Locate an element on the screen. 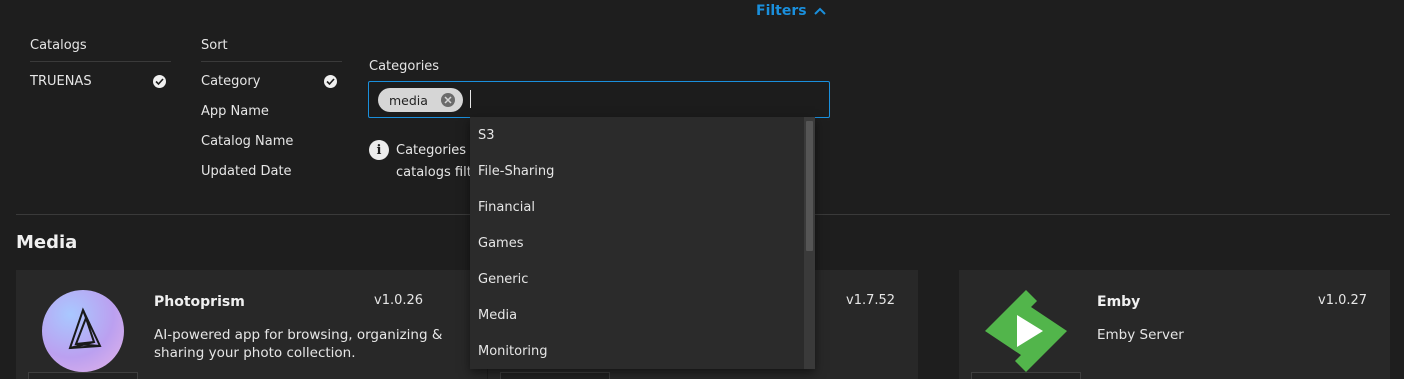 The height and width of the screenshot is (379, 1404). categories-info-text: Categories a catalogs filt is located at coordinates (433, 162).